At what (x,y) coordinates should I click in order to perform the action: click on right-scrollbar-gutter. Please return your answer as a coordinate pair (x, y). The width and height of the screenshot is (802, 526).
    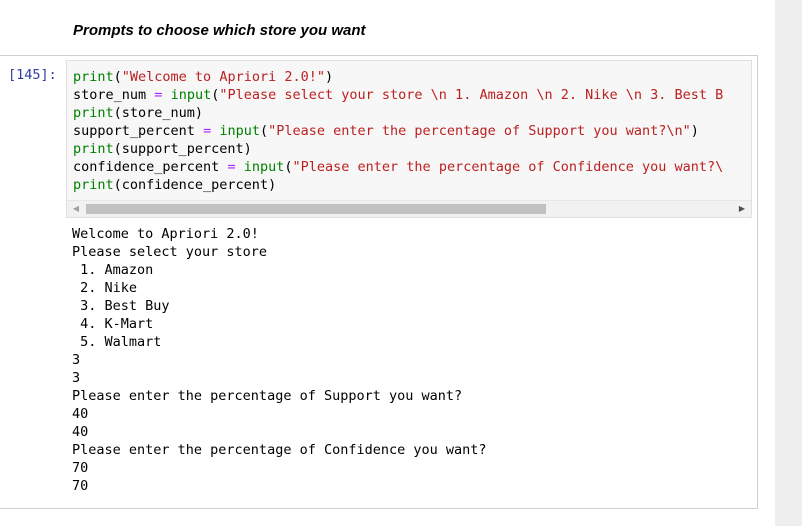
    Looking at the image, I should click on (788, 263).